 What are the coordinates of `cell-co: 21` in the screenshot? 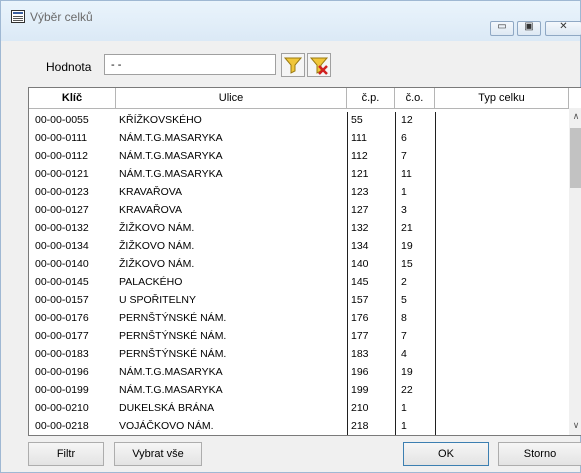 It's located at (407, 228).